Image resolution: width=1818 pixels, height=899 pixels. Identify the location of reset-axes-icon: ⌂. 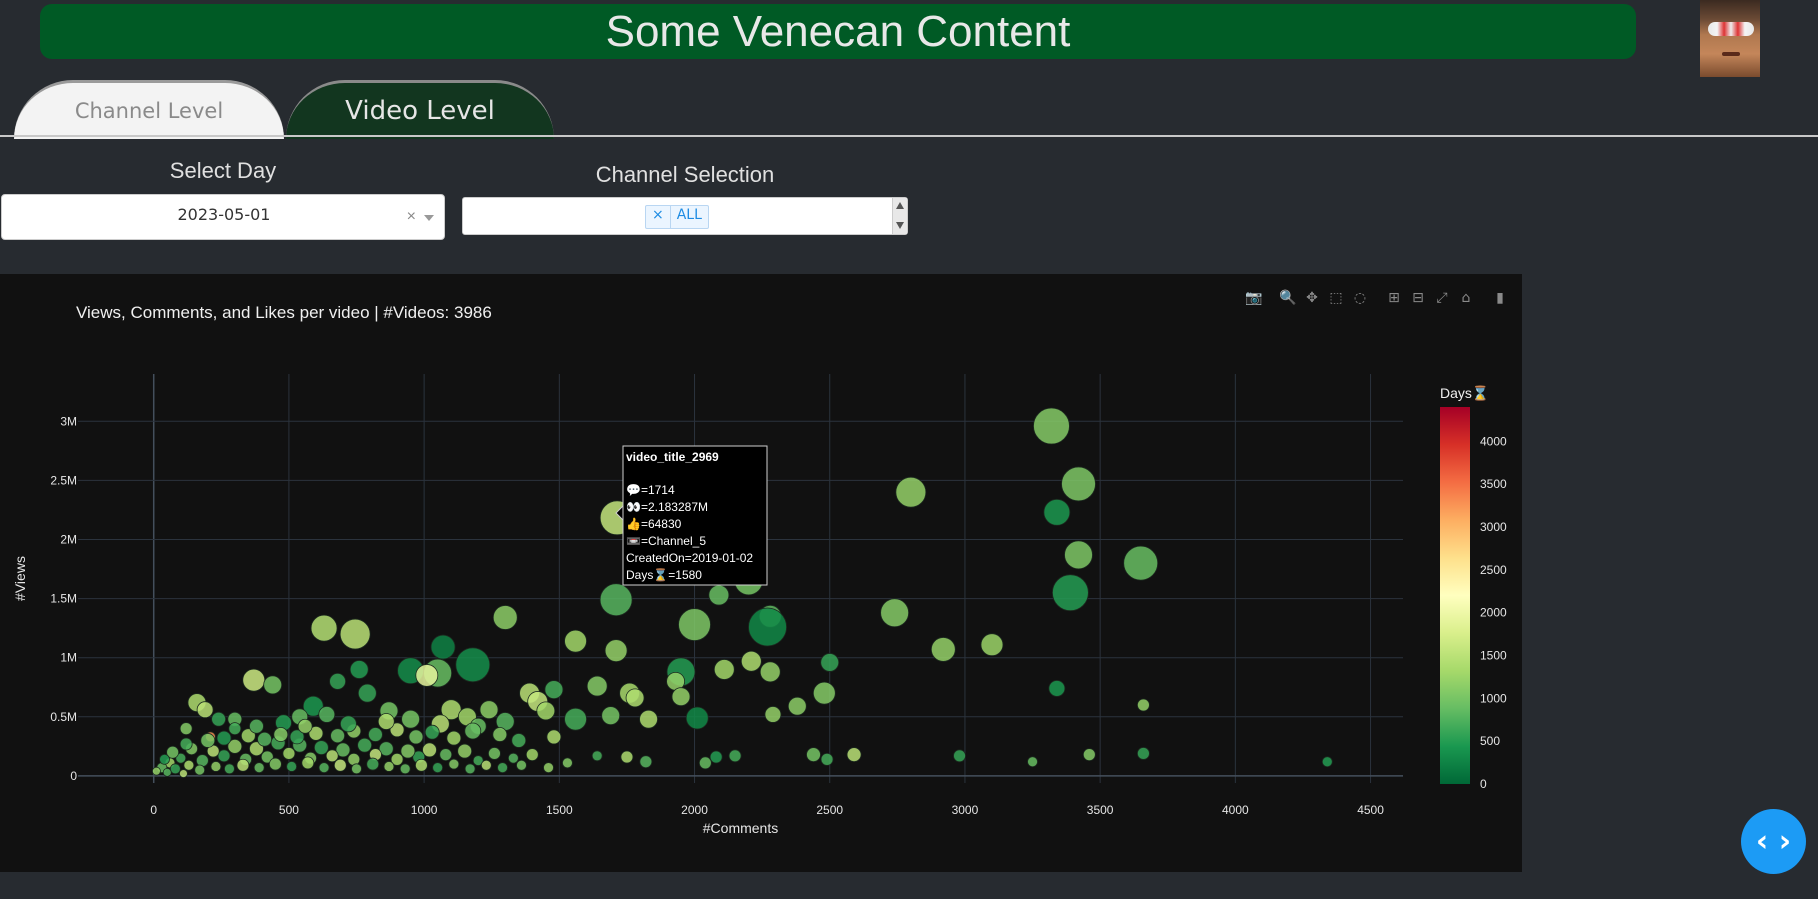
(1466, 298).